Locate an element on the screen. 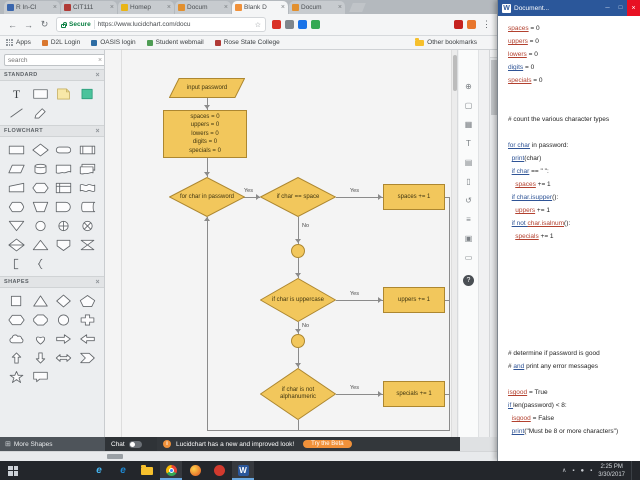 Image resolution: width=640 pixels, height=480 pixels. shape-cross is located at coordinates (87, 319).